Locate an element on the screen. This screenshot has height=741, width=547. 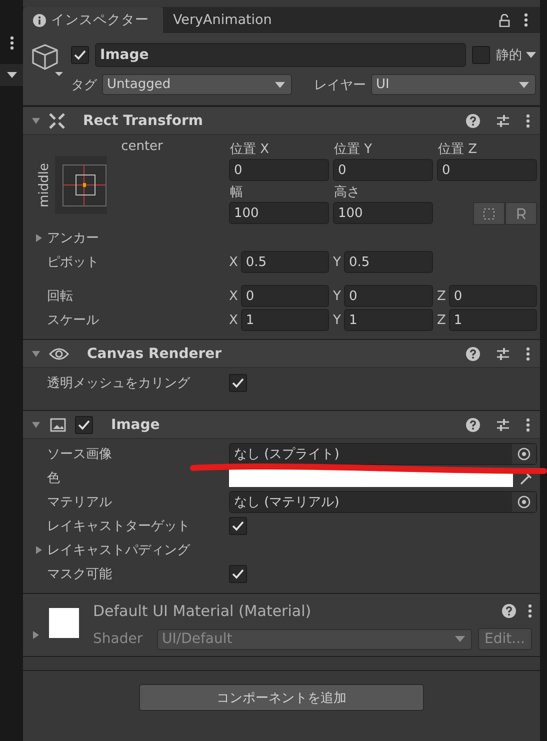
object-field: なし (スプライト) is located at coordinates (383, 454).